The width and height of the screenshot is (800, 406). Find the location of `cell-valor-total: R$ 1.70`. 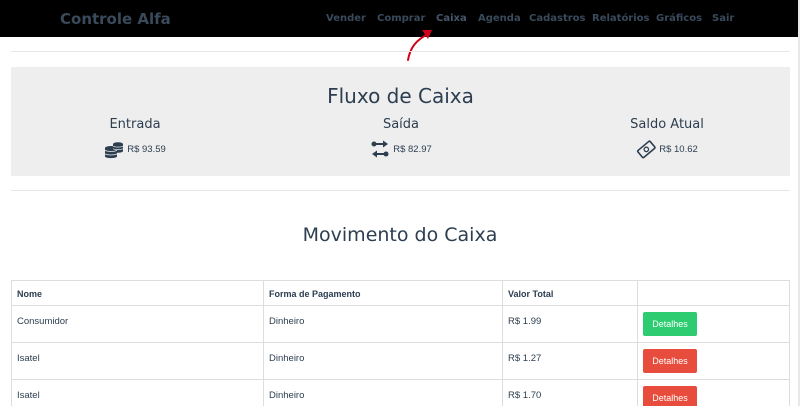

cell-valor-total: R$ 1.70 is located at coordinates (525, 395).